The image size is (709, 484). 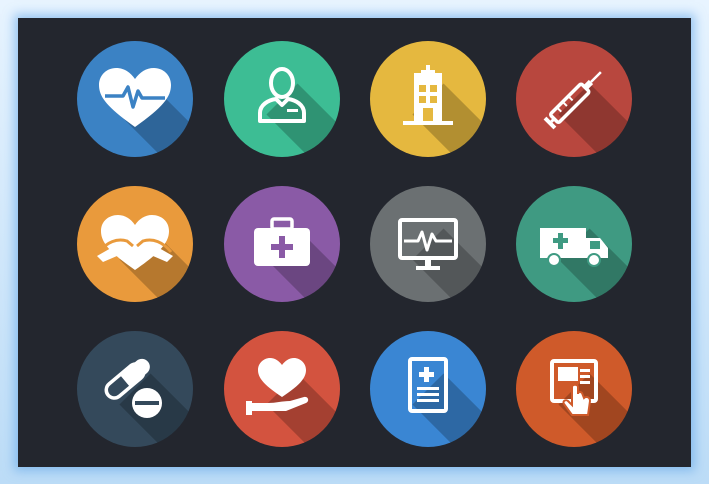 I want to click on doctor-icon, so click(x=282, y=99).